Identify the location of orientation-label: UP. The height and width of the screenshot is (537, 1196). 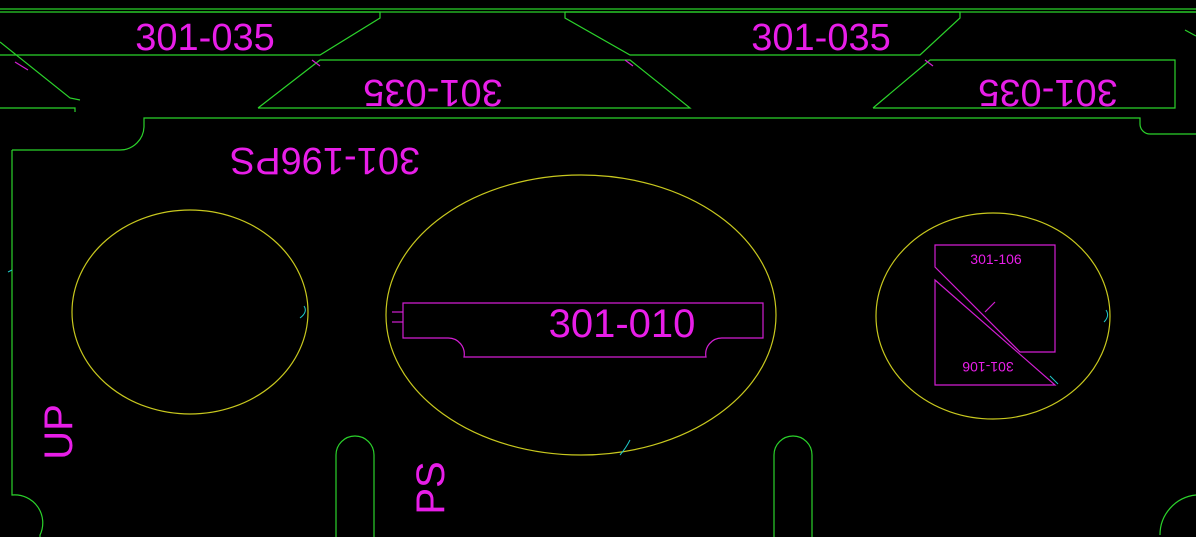
(59, 432).